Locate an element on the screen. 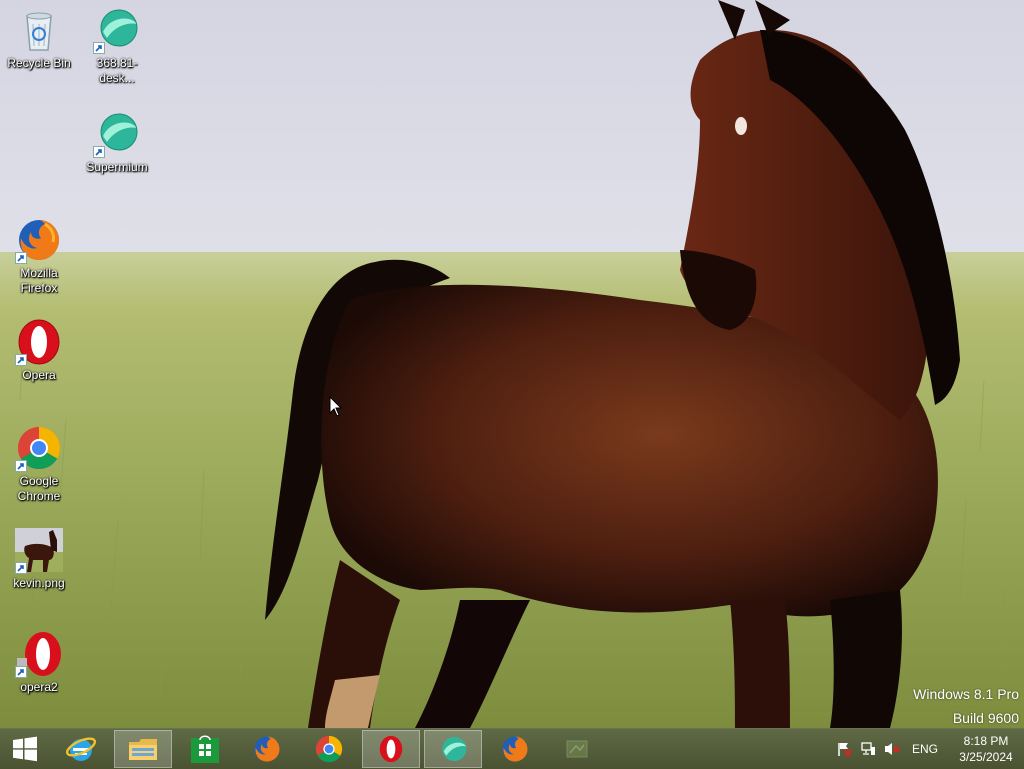 The image size is (1024, 769). mouse-cursor-icon is located at coordinates (336, 406).